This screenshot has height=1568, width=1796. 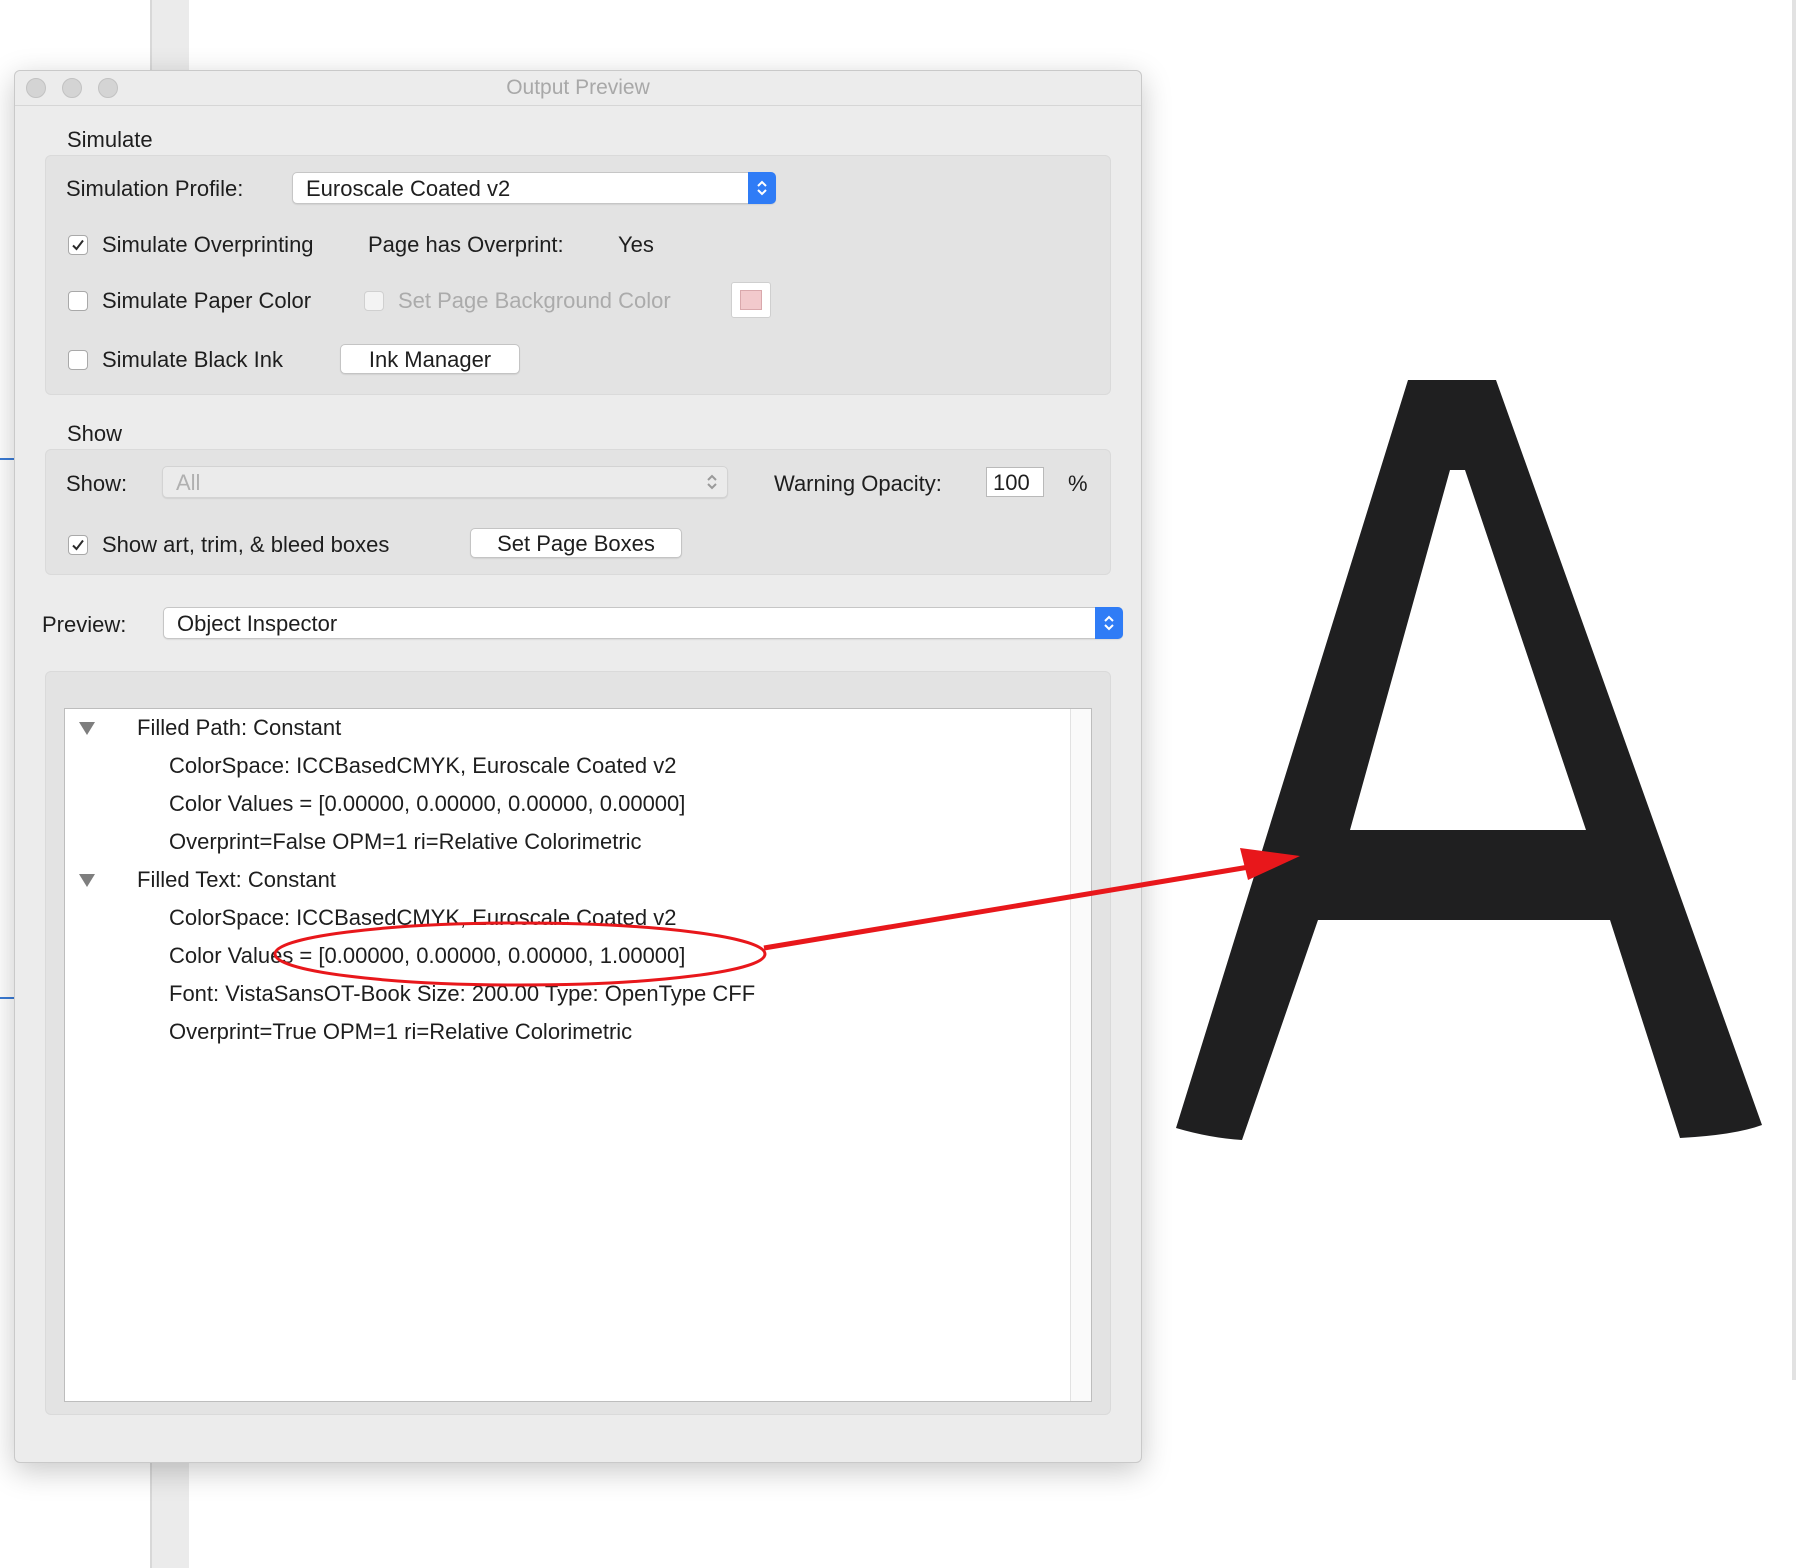 I want to click on document-scrollbar-edge, so click(x=1794, y=690).